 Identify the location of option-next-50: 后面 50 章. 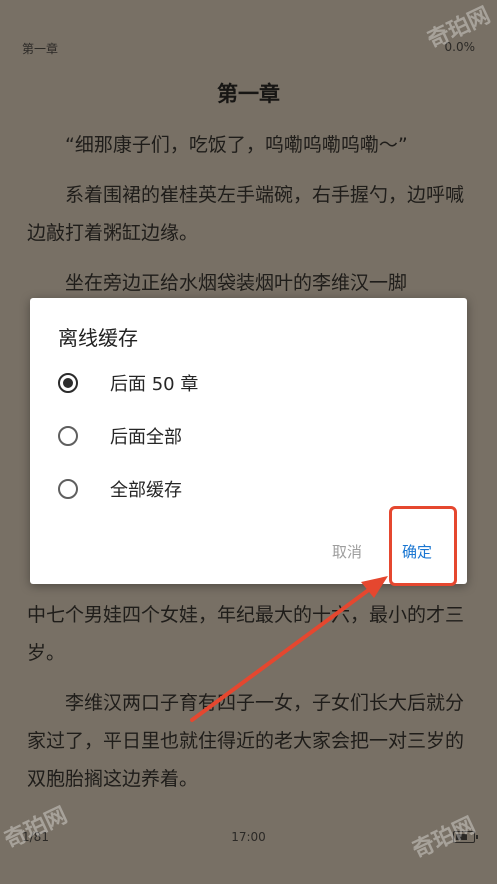
(248, 386).